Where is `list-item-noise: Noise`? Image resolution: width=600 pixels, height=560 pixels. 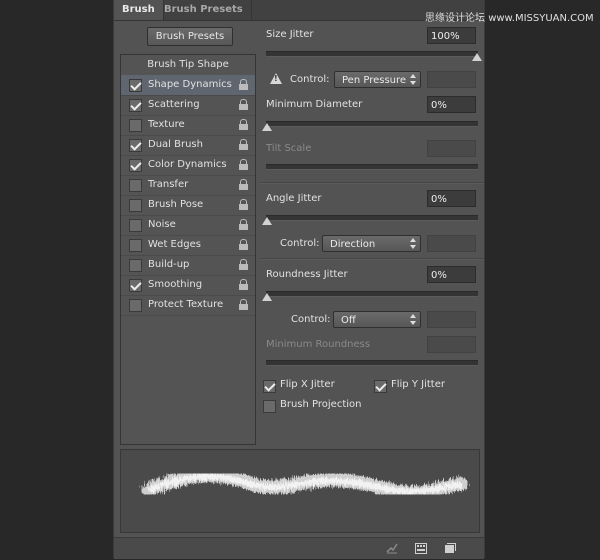 list-item-noise: Noise is located at coordinates (188, 225).